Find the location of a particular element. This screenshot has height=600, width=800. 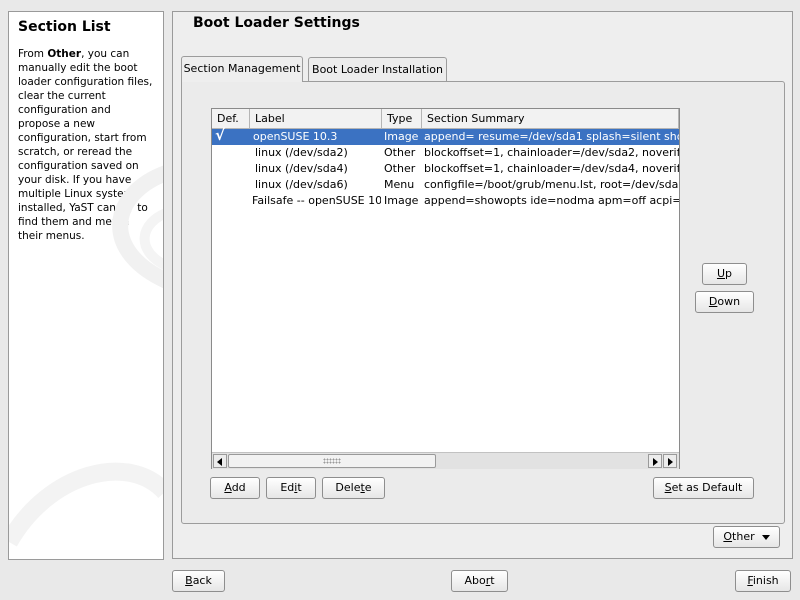

btn-text: et as Default is located at coordinates (707, 487).